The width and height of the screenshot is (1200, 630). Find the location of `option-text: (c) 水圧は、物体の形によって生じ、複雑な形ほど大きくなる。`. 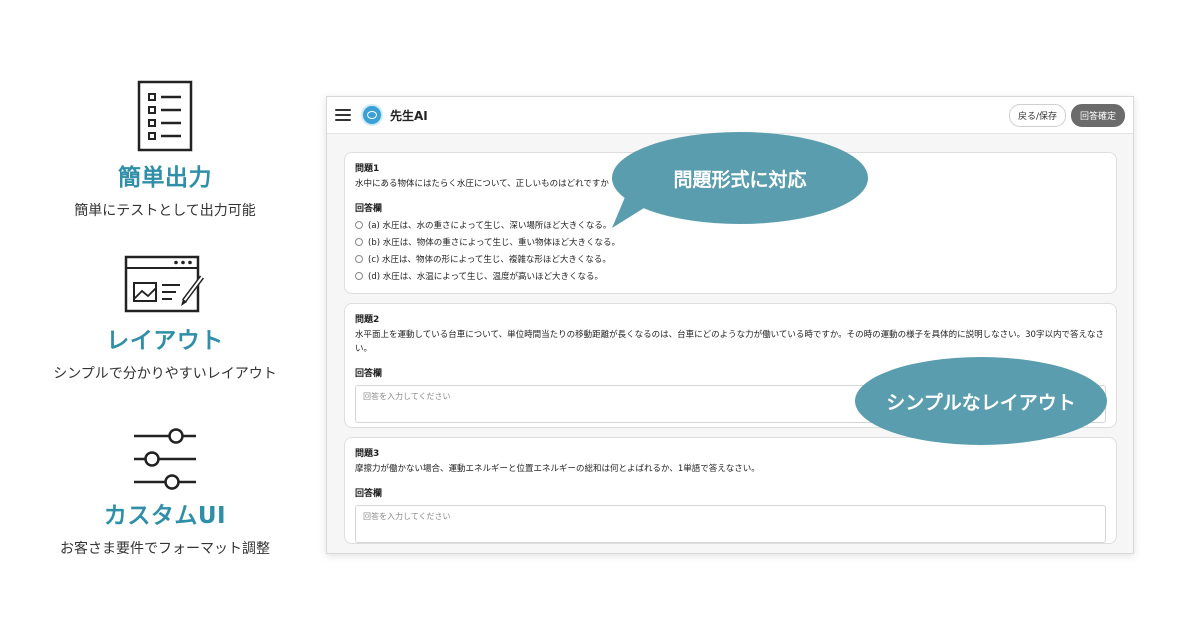

option-text: (c) 水圧は、物体の形によって生じ、複雑な形ほど大きくなる。 is located at coordinates (489, 260).